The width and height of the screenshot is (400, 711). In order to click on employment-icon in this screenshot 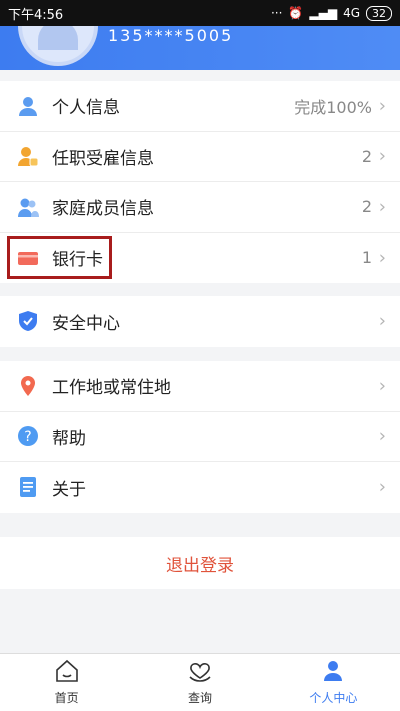, I will do `click(28, 156)`.